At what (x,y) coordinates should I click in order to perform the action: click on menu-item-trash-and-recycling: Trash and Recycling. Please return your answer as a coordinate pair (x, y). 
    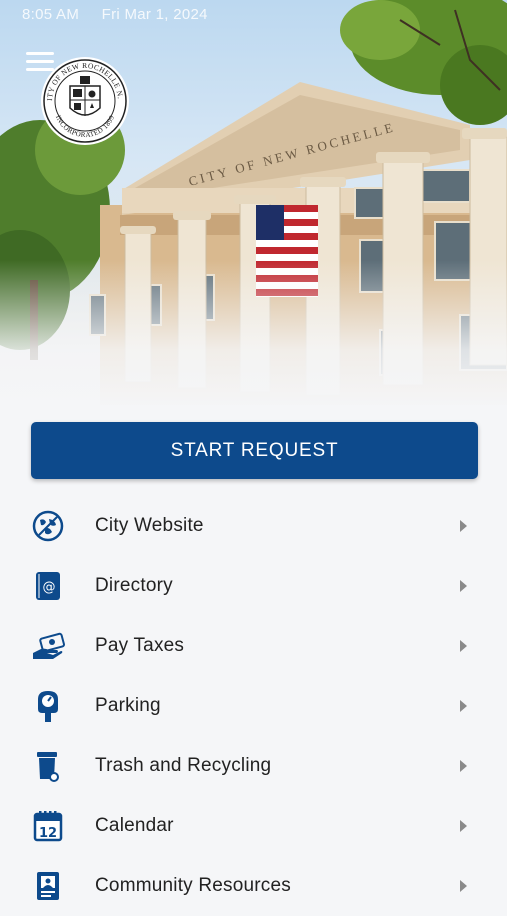
    Looking at the image, I should click on (253, 766).